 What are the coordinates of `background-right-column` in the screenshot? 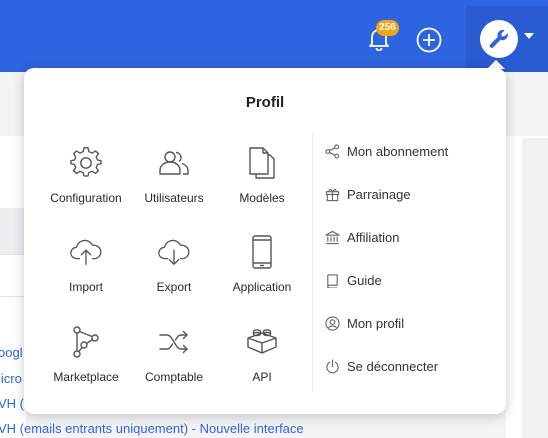 It's located at (535, 288).